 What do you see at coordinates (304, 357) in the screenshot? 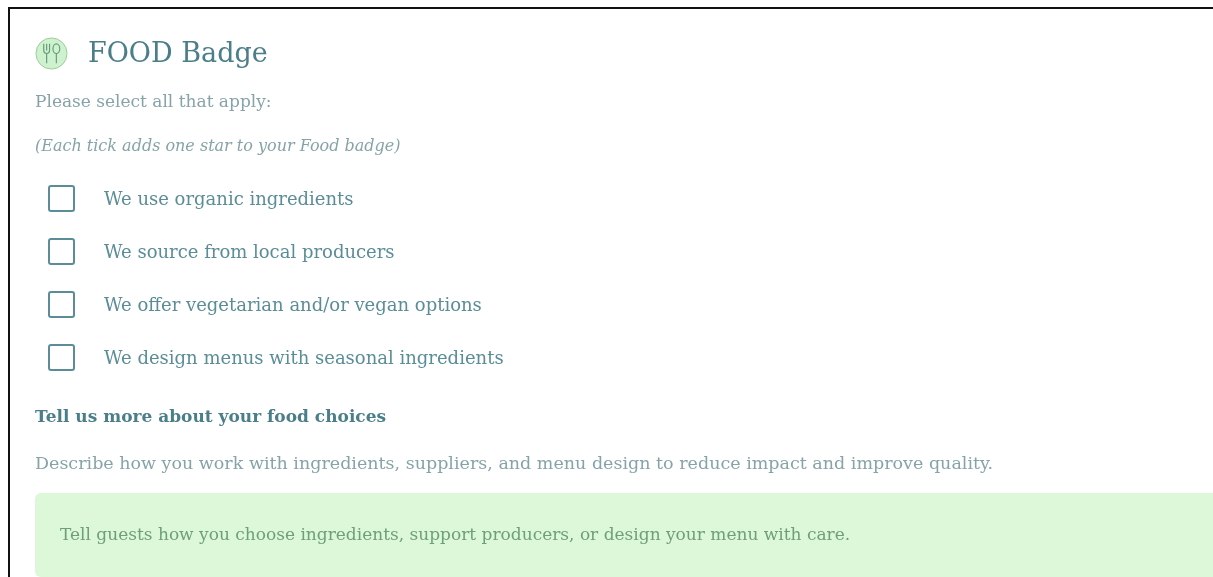
I see `option-label: We design menus with seasonal ingredients` at bounding box center [304, 357].